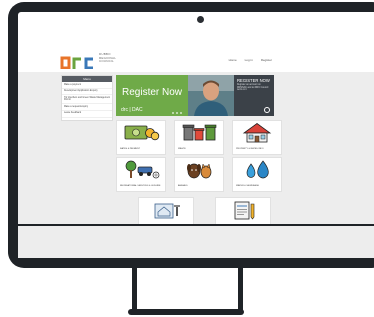 This screenshot has width=374, height=317. What do you see at coordinates (87, 85) in the screenshot?
I see `menu-item-payment: Make a payment` at bounding box center [87, 85].